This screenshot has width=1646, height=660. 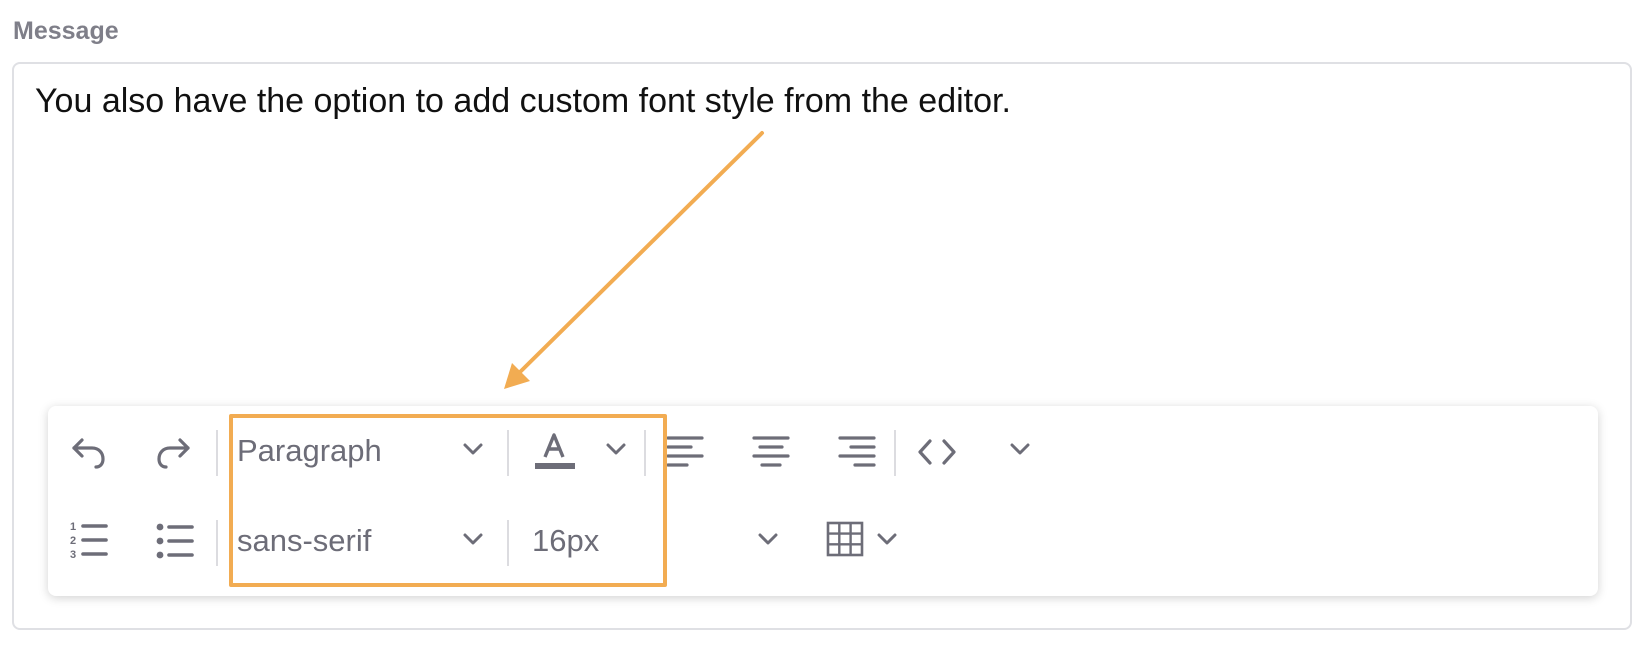 I want to click on align-center-icon, so click(x=771, y=451).